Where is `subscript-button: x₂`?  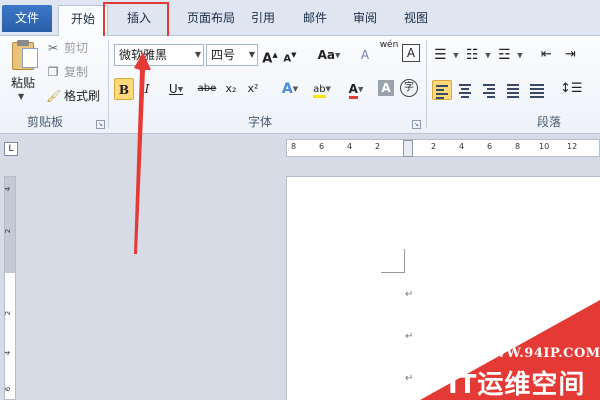
subscript-button: x₂ is located at coordinates (231, 89).